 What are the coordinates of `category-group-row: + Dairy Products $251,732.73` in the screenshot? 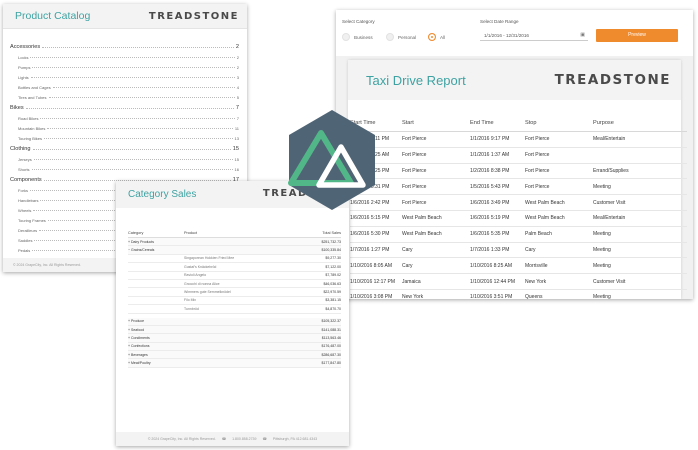 It's located at (234, 242).